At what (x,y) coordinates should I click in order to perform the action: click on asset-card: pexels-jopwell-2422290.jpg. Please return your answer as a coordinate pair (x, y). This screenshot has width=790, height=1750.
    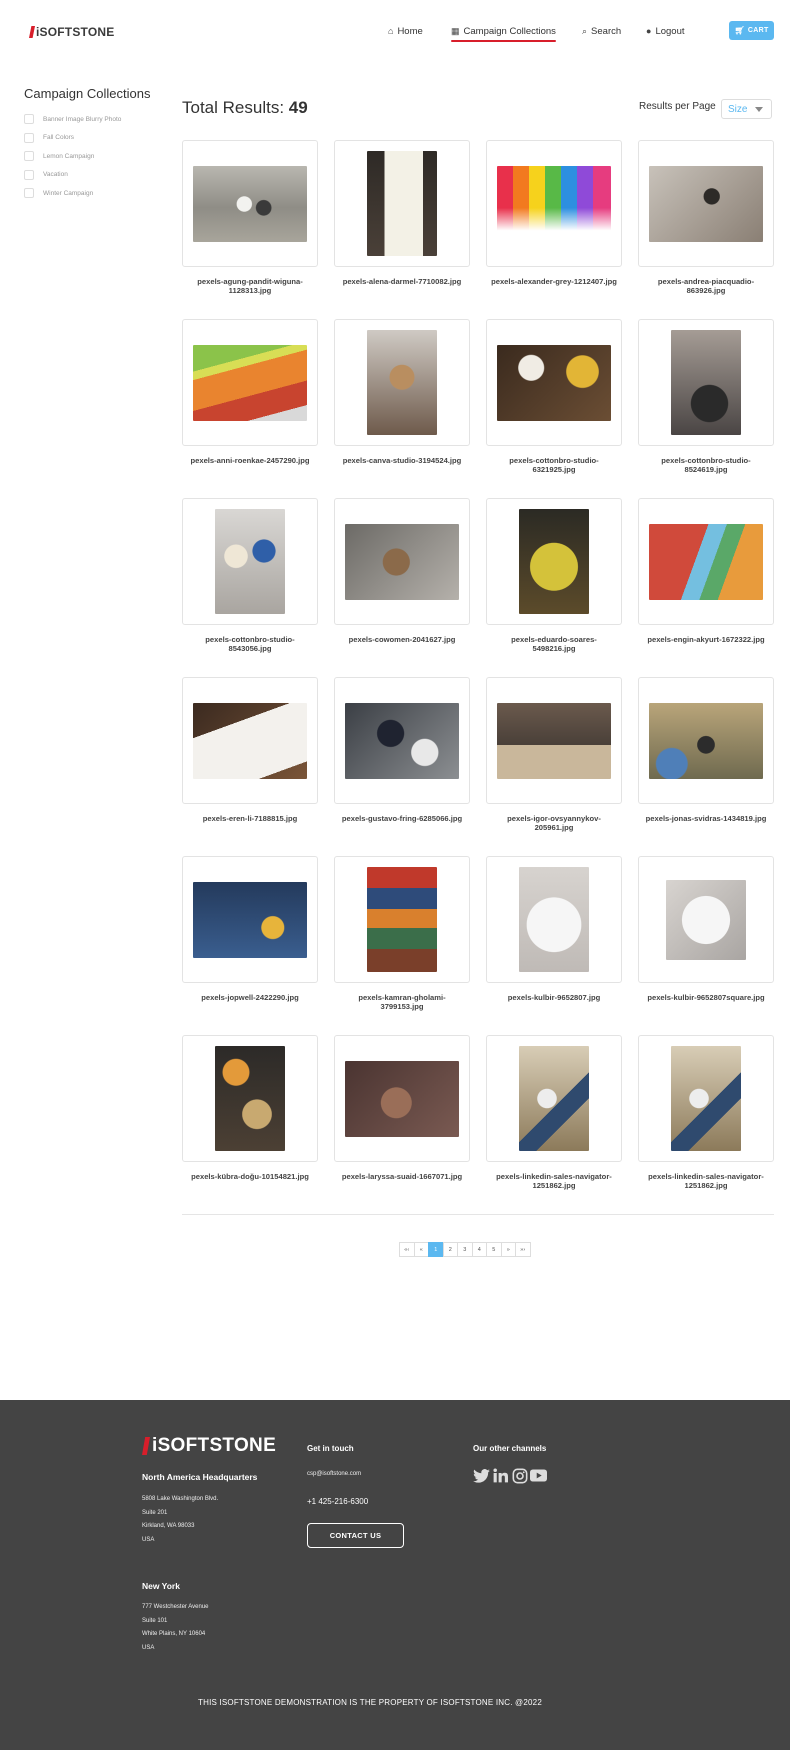
    Looking at the image, I should click on (250, 929).